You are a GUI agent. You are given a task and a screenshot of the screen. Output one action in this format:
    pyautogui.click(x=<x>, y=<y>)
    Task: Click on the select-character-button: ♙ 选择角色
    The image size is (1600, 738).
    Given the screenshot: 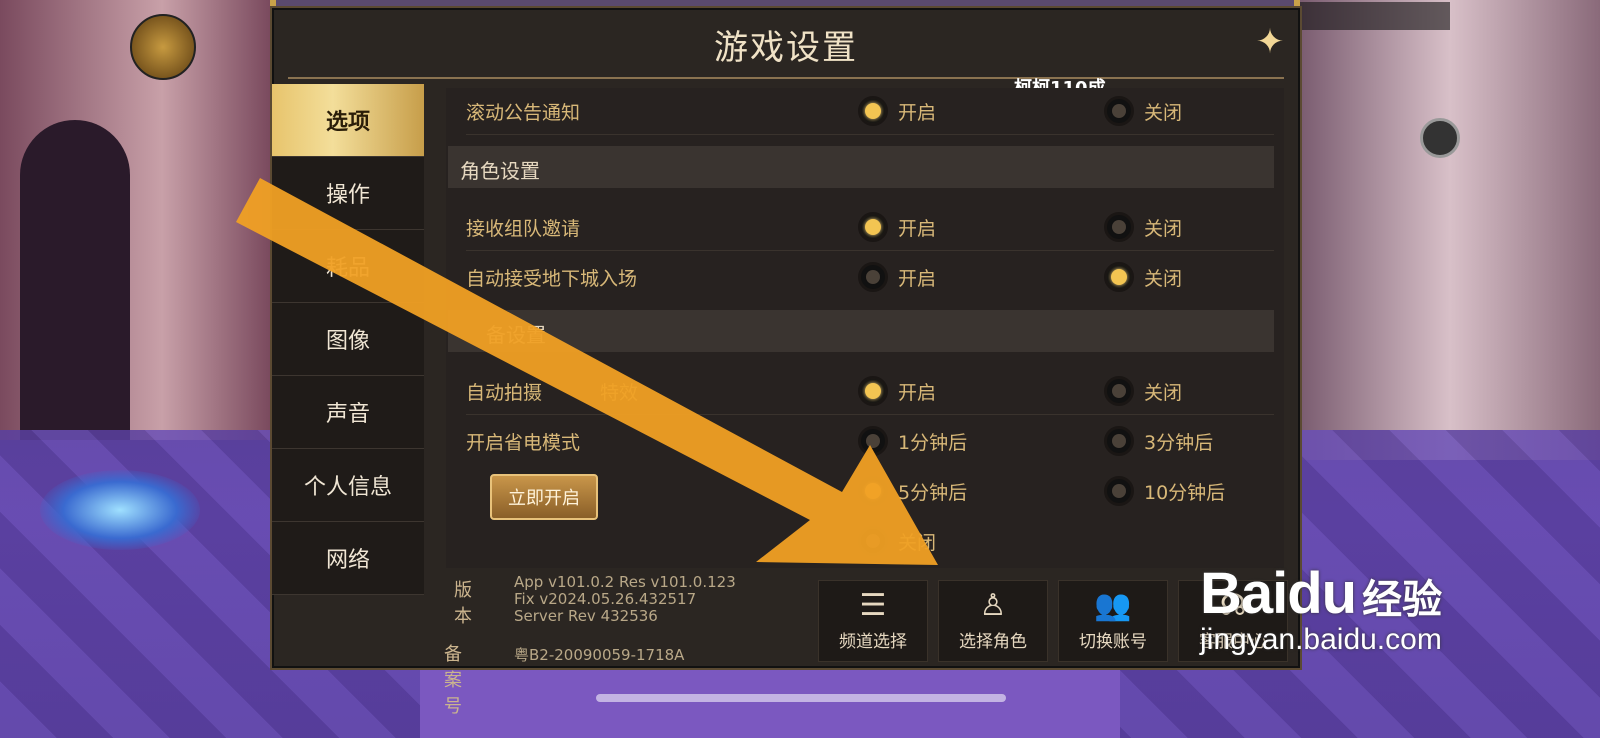 What is the action you would take?
    pyautogui.click(x=993, y=621)
    